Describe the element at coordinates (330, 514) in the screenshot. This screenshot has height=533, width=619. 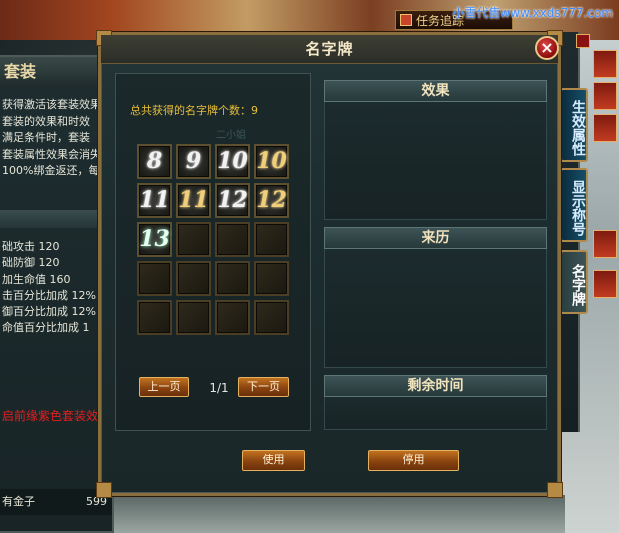
I see `scenery-bottom` at that location.